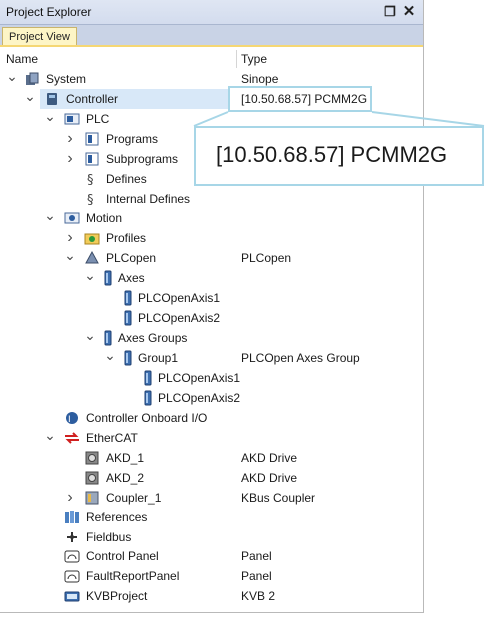  What do you see at coordinates (332, 154) in the screenshot?
I see `zoom-callout-text: [10.50.68.57] PCMM2G` at bounding box center [332, 154].